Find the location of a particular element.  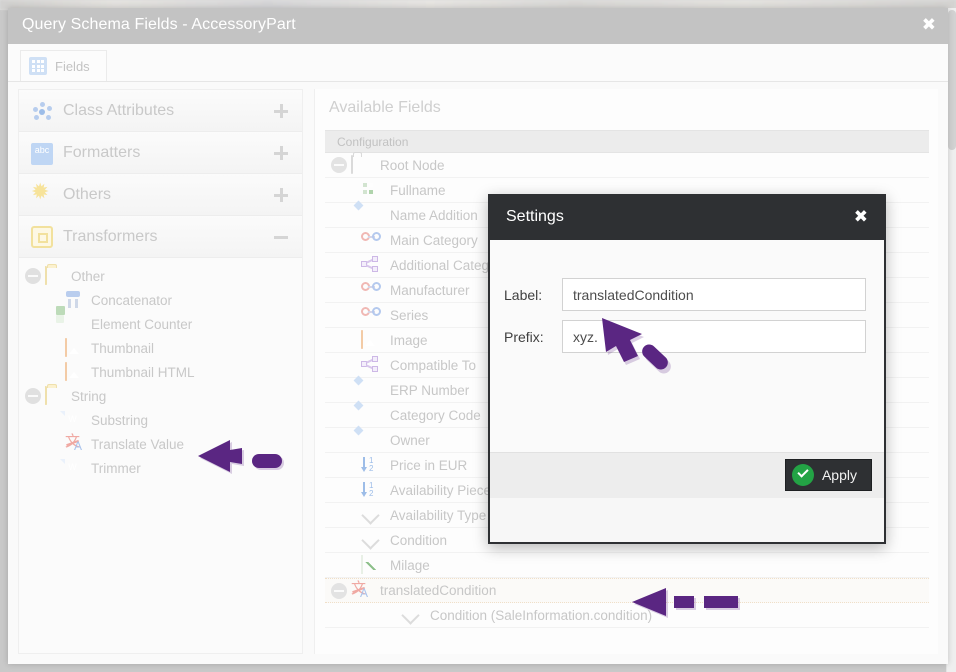

settings-dialog-titlebar: Settings ✖ is located at coordinates (687, 218).